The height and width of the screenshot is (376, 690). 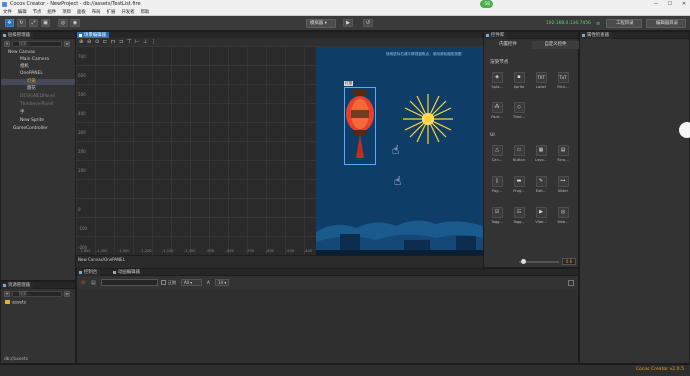 I want to click on tiledmap-icon: ◇, so click(x=519, y=107).